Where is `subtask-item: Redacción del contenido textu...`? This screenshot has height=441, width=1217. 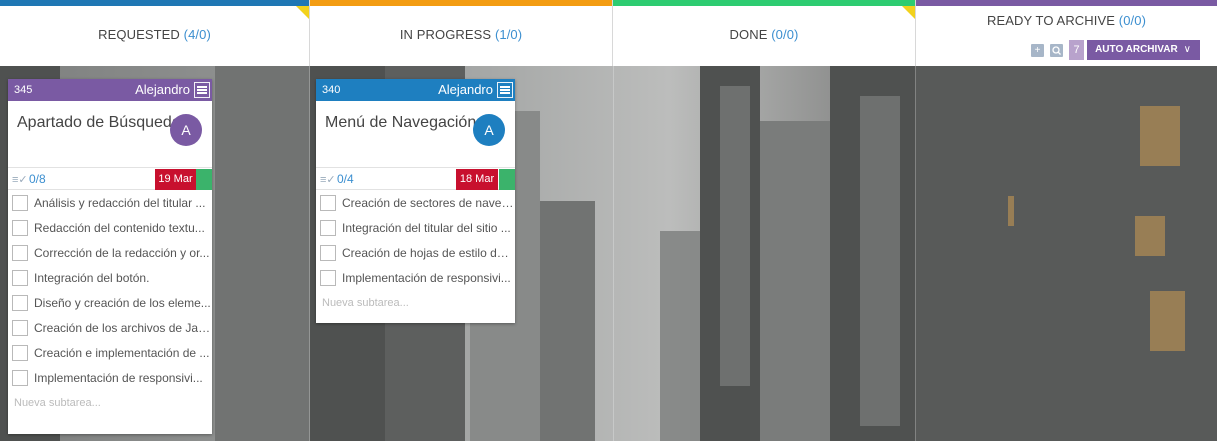 subtask-item: Redacción del contenido textu... is located at coordinates (110, 227).